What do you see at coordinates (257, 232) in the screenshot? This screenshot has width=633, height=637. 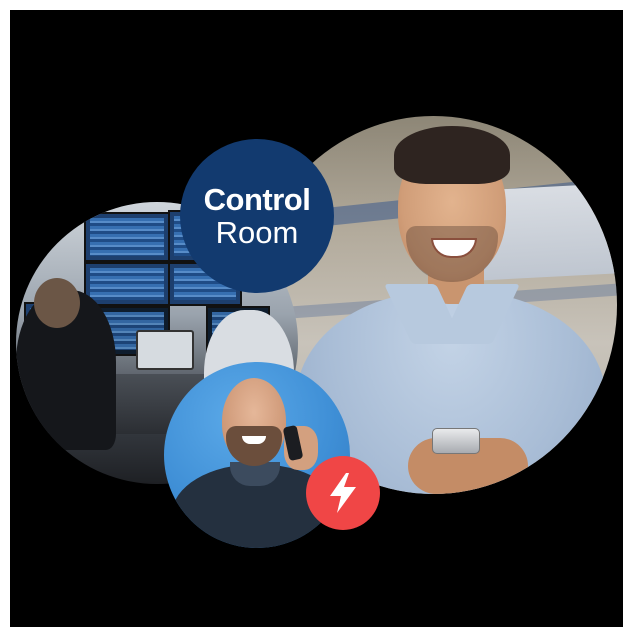 I see `badge-line-room: Room` at bounding box center [257, 232].